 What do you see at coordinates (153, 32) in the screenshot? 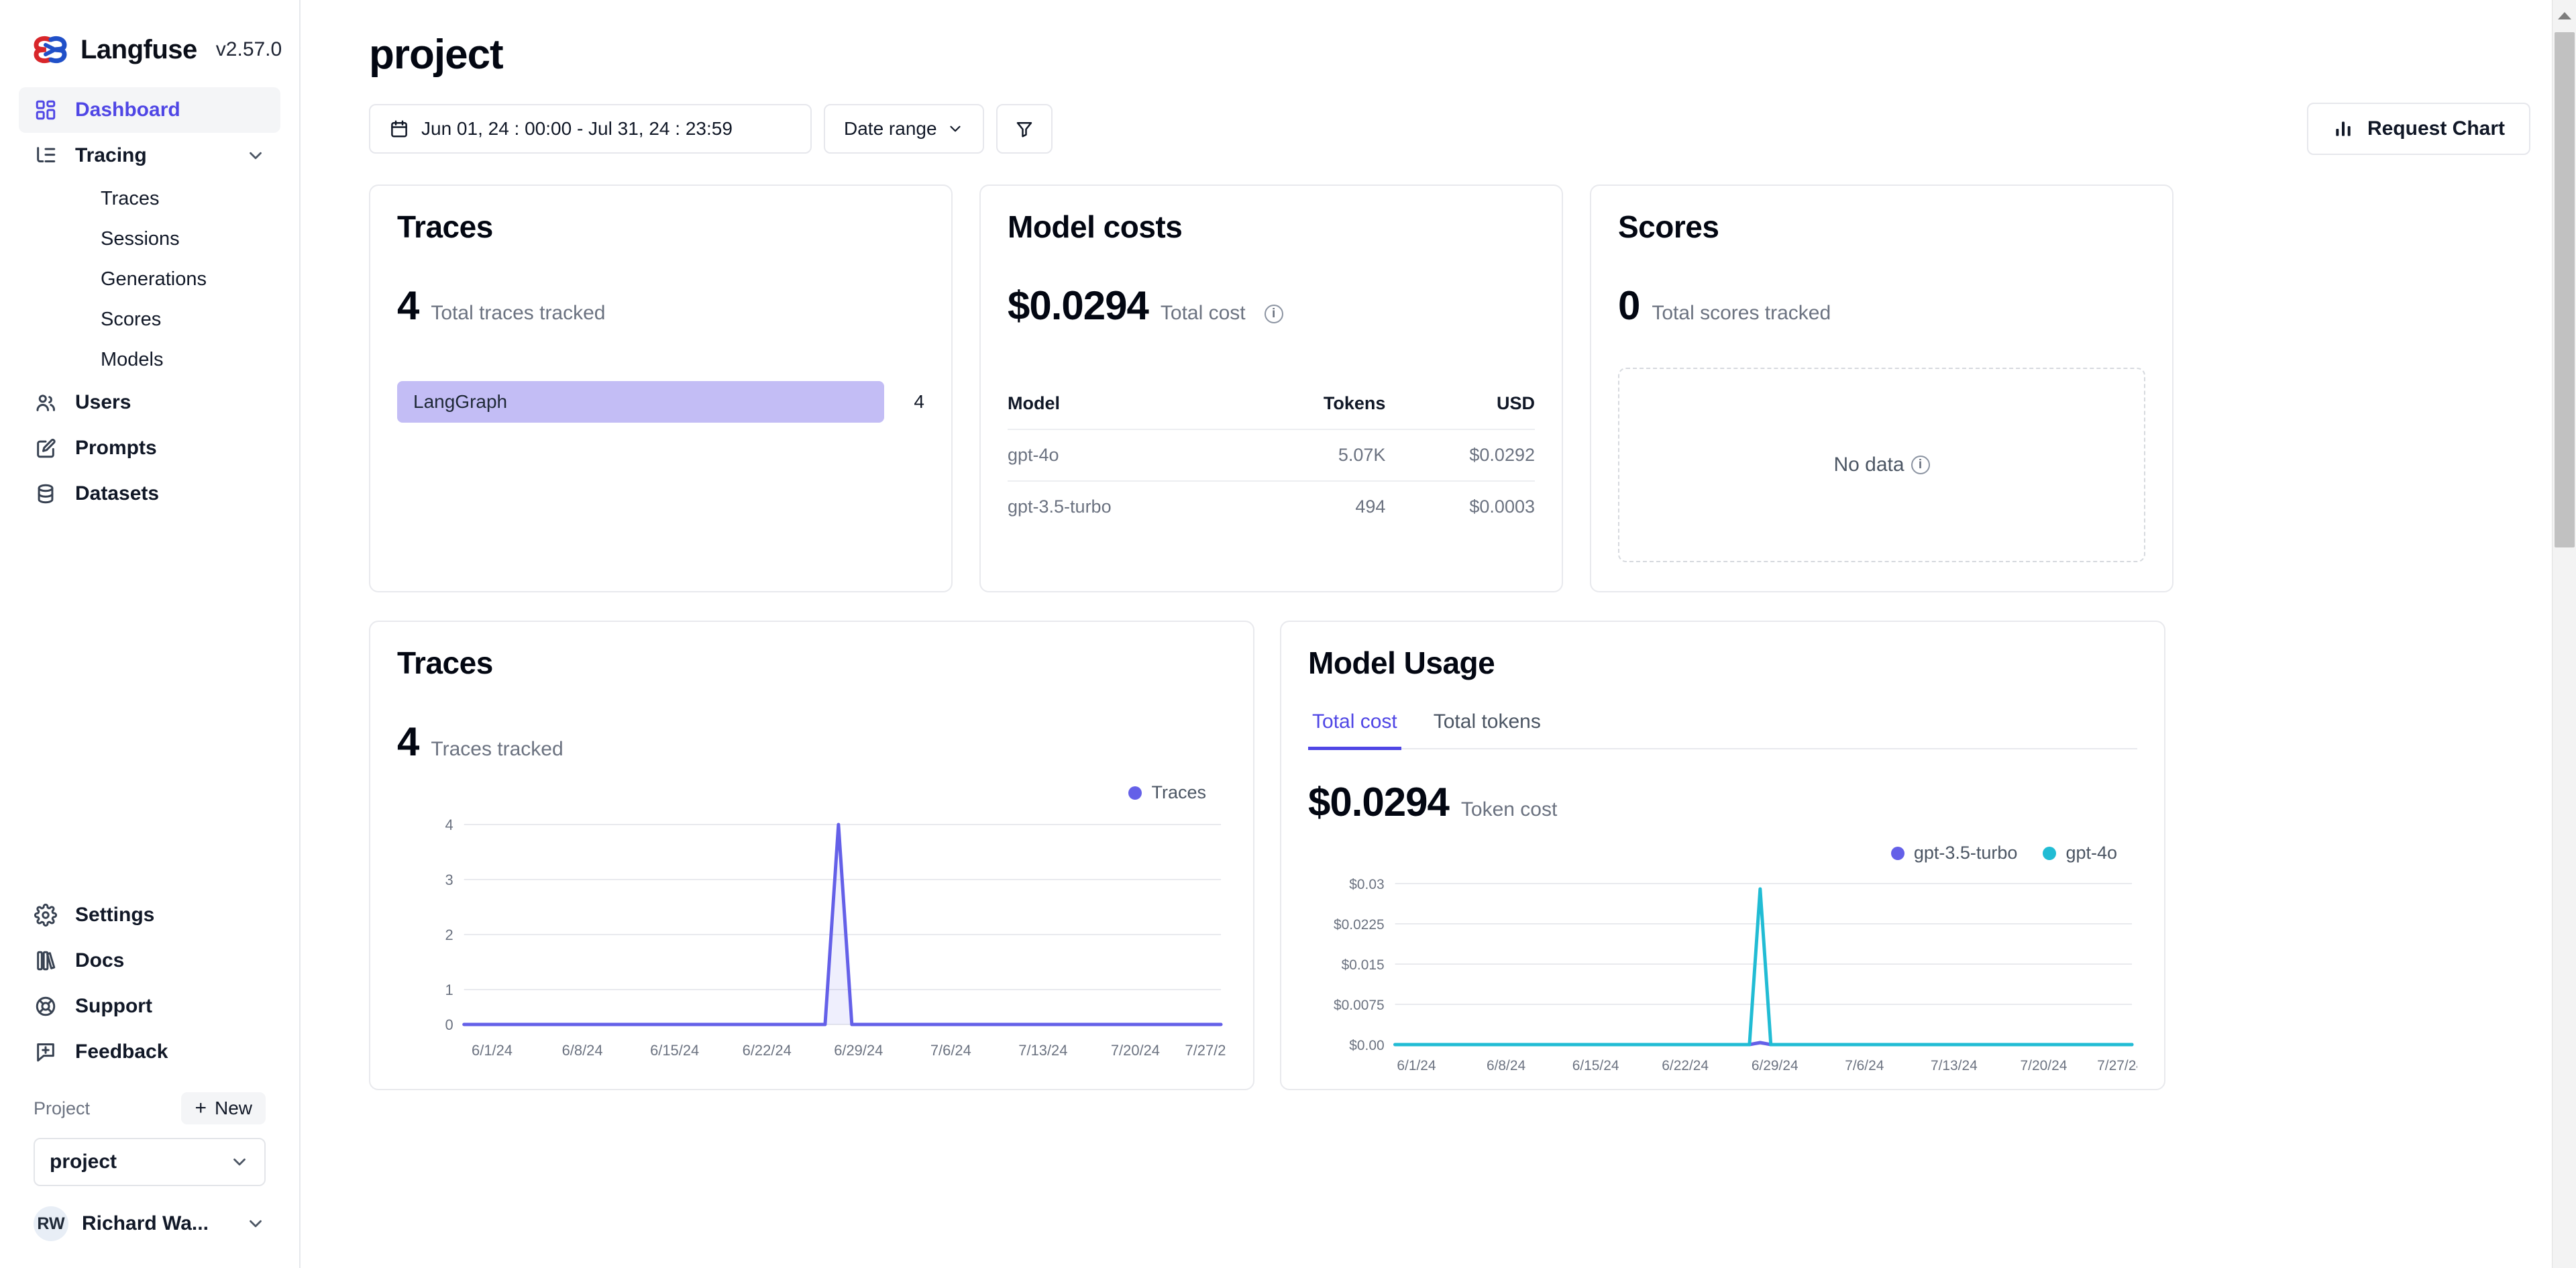
I see `brand: Langfuse v2.57.0 ↑` at bounding box center [153, 32].